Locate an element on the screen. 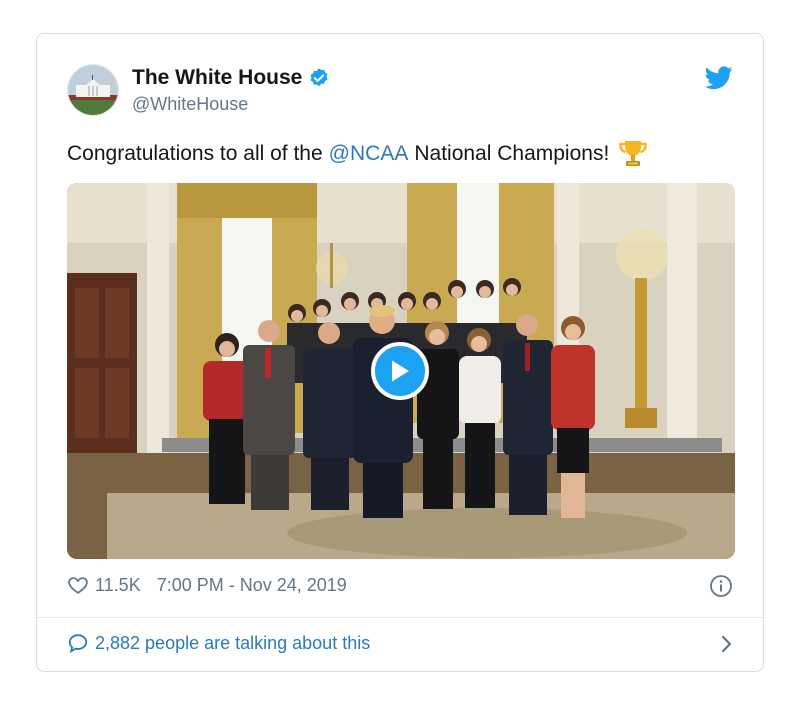 Image resolution: width=800 pixels, height=724 pixels. white-house-avatar-image is located at coordinates (93, 90).